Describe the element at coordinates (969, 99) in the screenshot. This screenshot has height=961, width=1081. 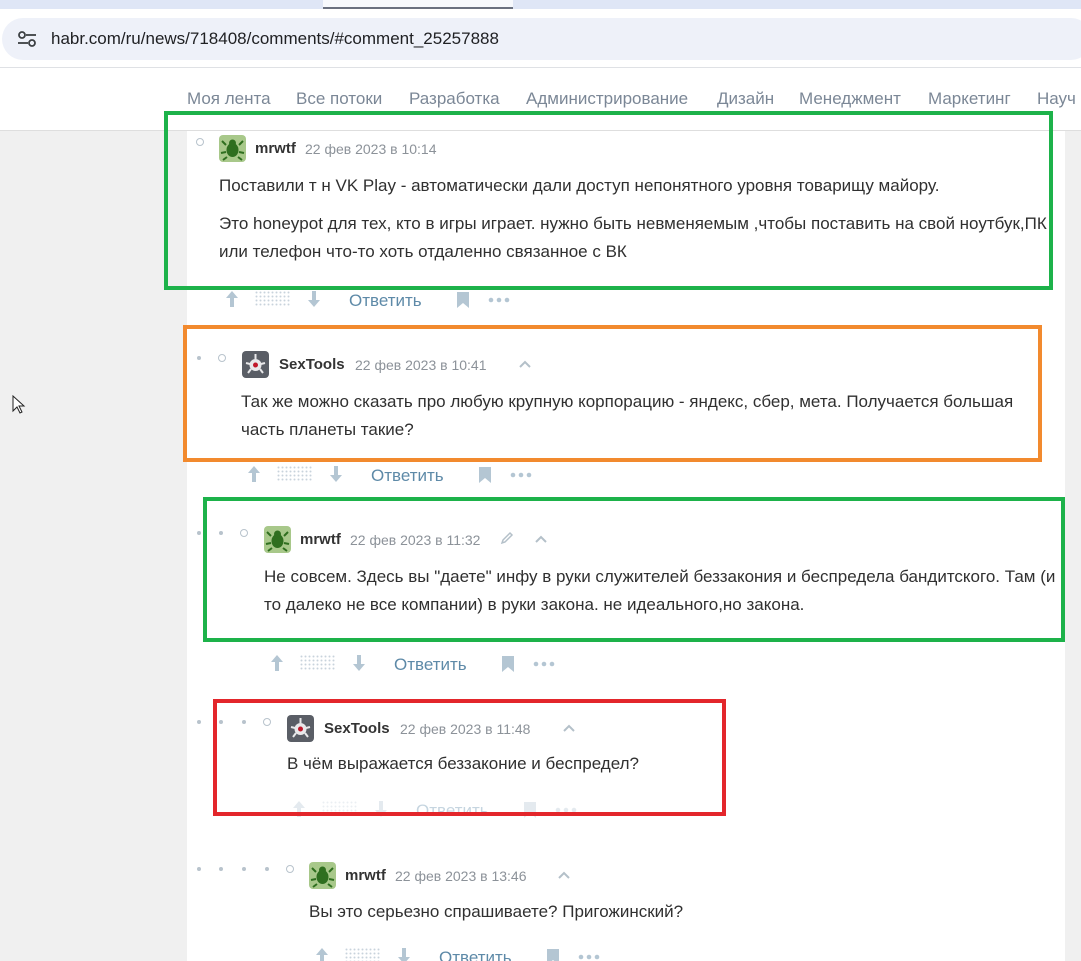
I see `nav-item-marketing: Маркетинг` at that location.